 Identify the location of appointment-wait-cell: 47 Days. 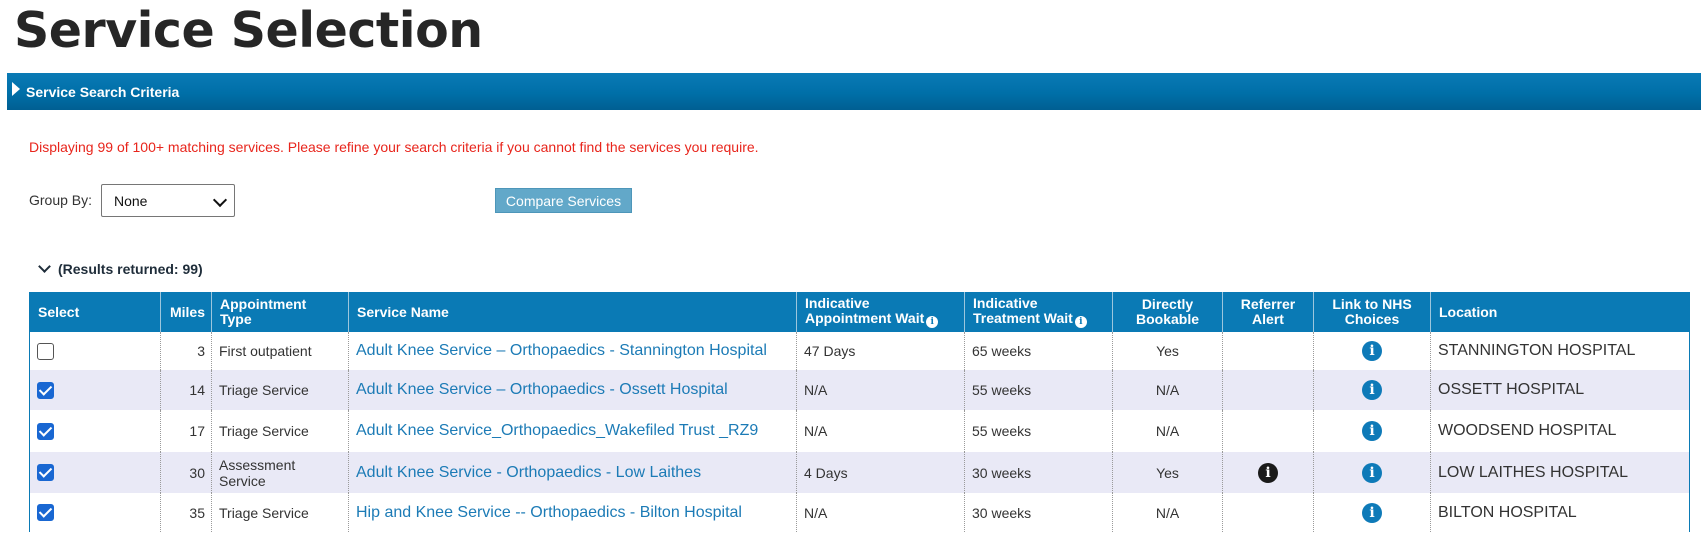
(880, 351).